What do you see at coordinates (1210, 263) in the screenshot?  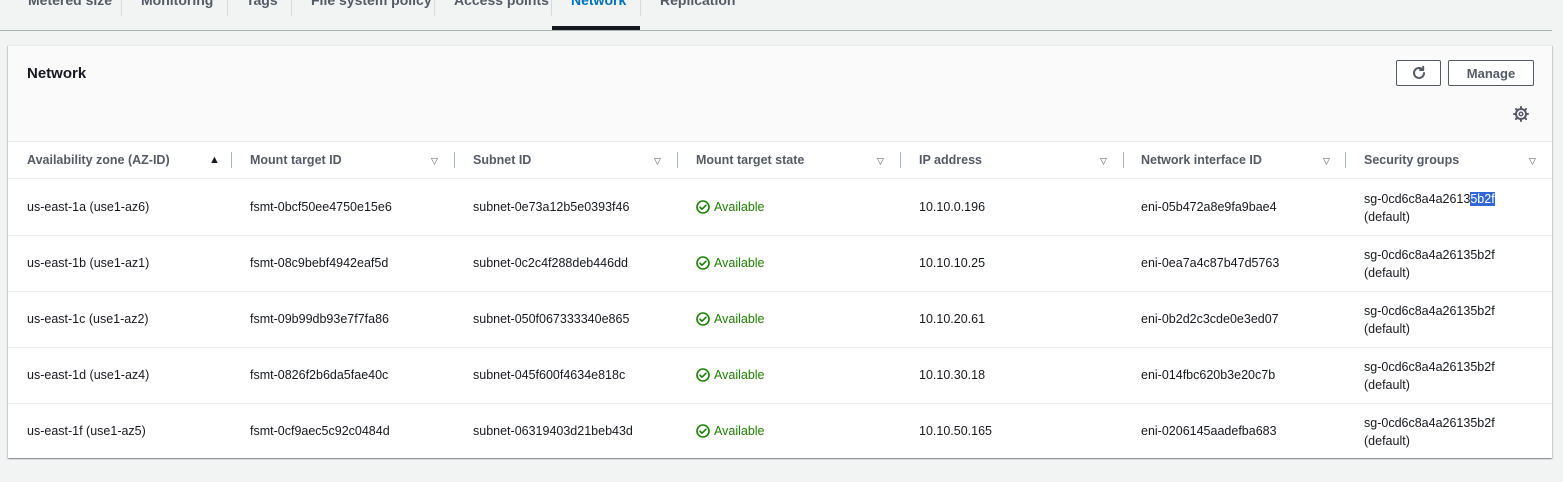 I see `network-interface-id-cell: eni-0ea7a4c87b47d5763` at bounding box center [1210, 263].